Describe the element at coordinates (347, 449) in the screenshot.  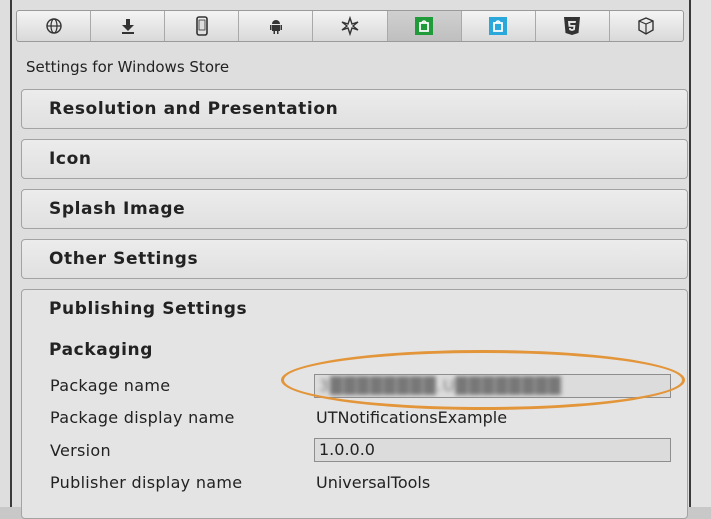
I see `version-value: 1.0.0.0` at that location.